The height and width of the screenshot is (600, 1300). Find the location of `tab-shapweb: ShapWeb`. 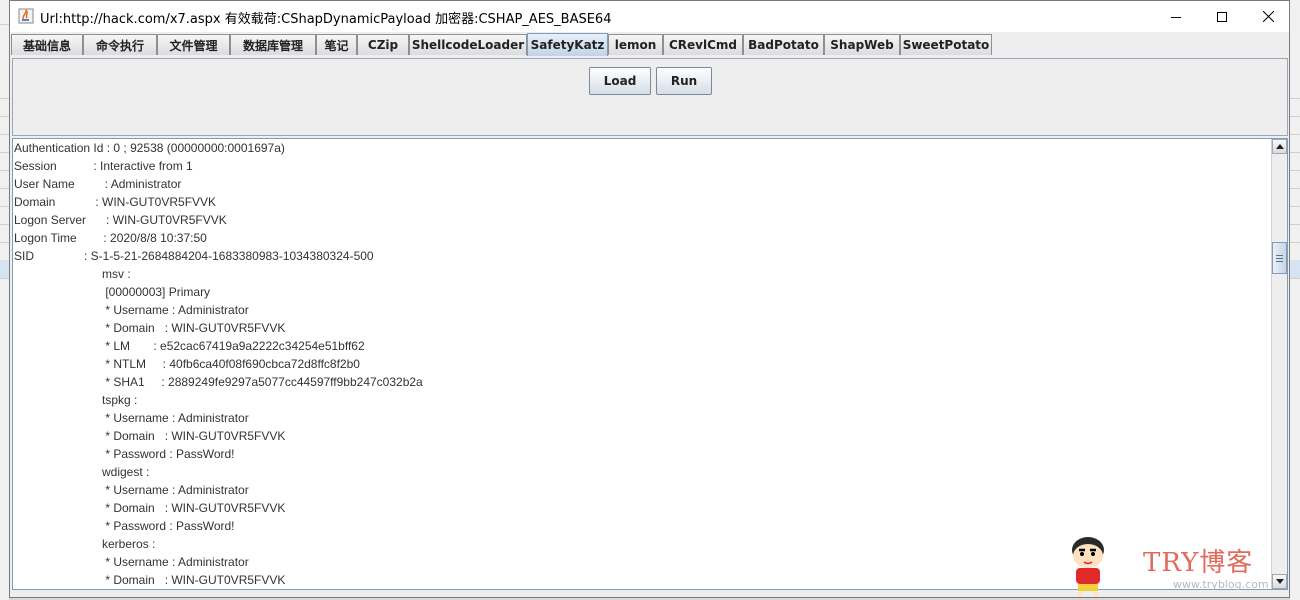

tab-shapweb: ShapWeb is located at coordinates (862, 44).